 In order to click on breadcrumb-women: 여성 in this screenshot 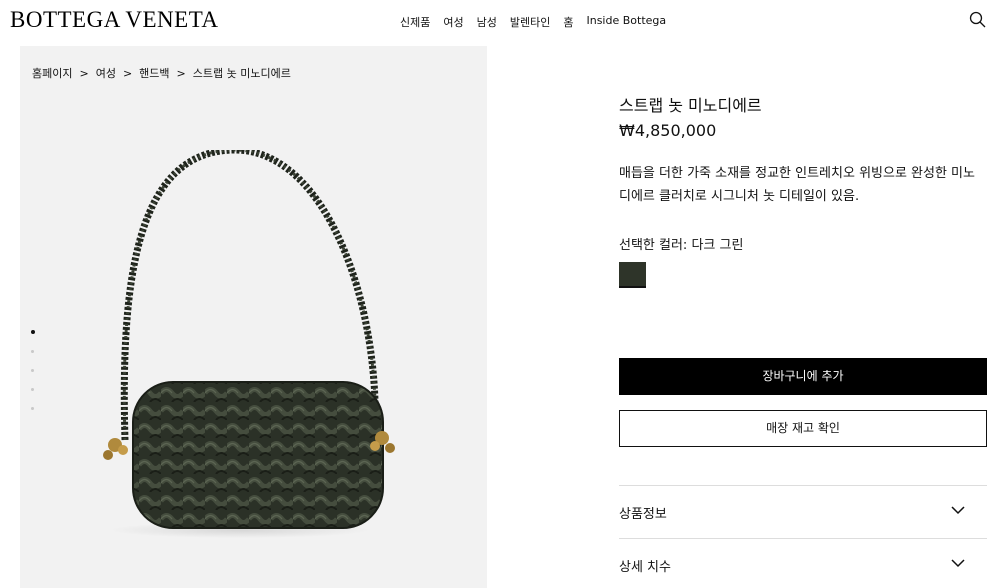, I will do `click(106, 73)`.